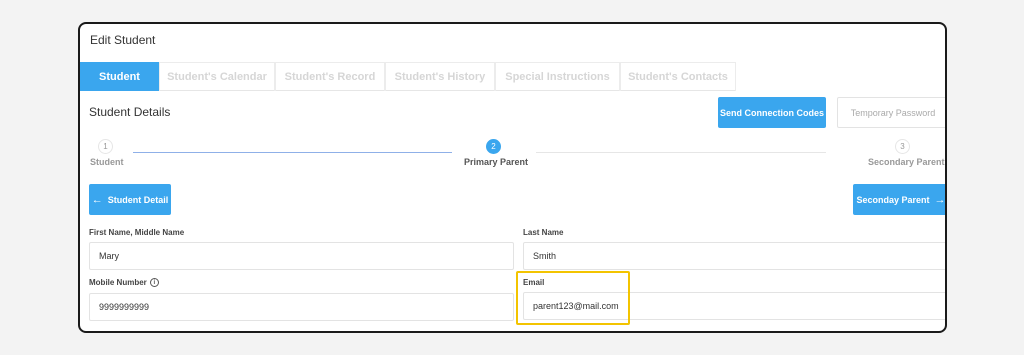 The height and width of the screenshot is (355, 1024). Describe the element at coordinates (557, 76) in the screenshot. I see `tab-special-instructions: Special Instructions` at that location.